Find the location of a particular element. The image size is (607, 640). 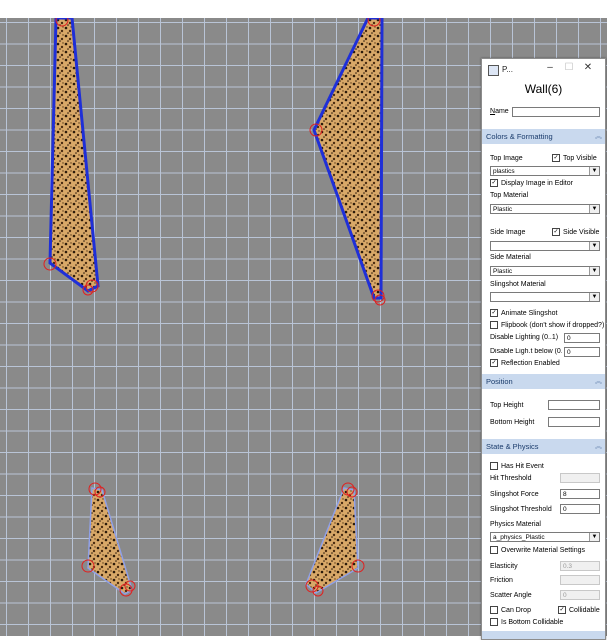

side-image-select: ▼ is located at coordinates (545, 246).